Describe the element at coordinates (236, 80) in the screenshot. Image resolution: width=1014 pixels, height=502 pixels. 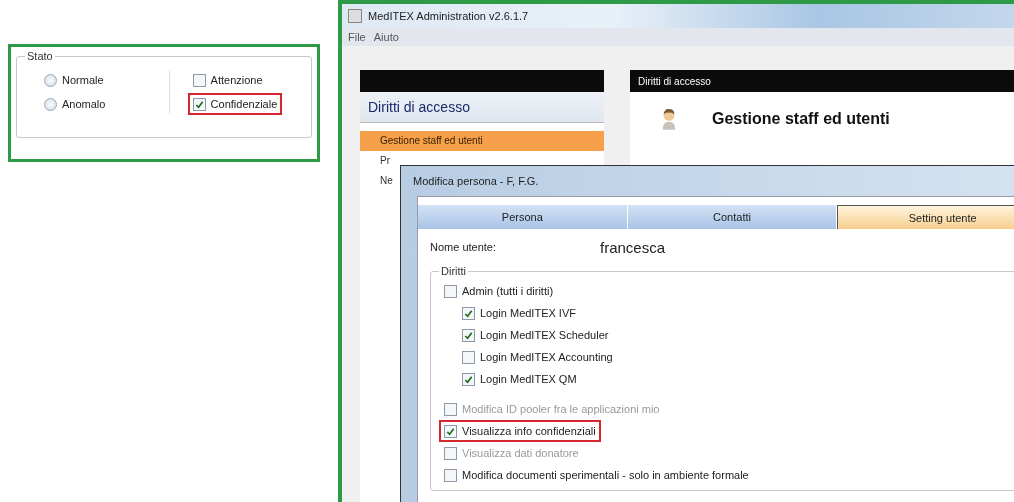
I see `option-label: Attenzione` at that location.